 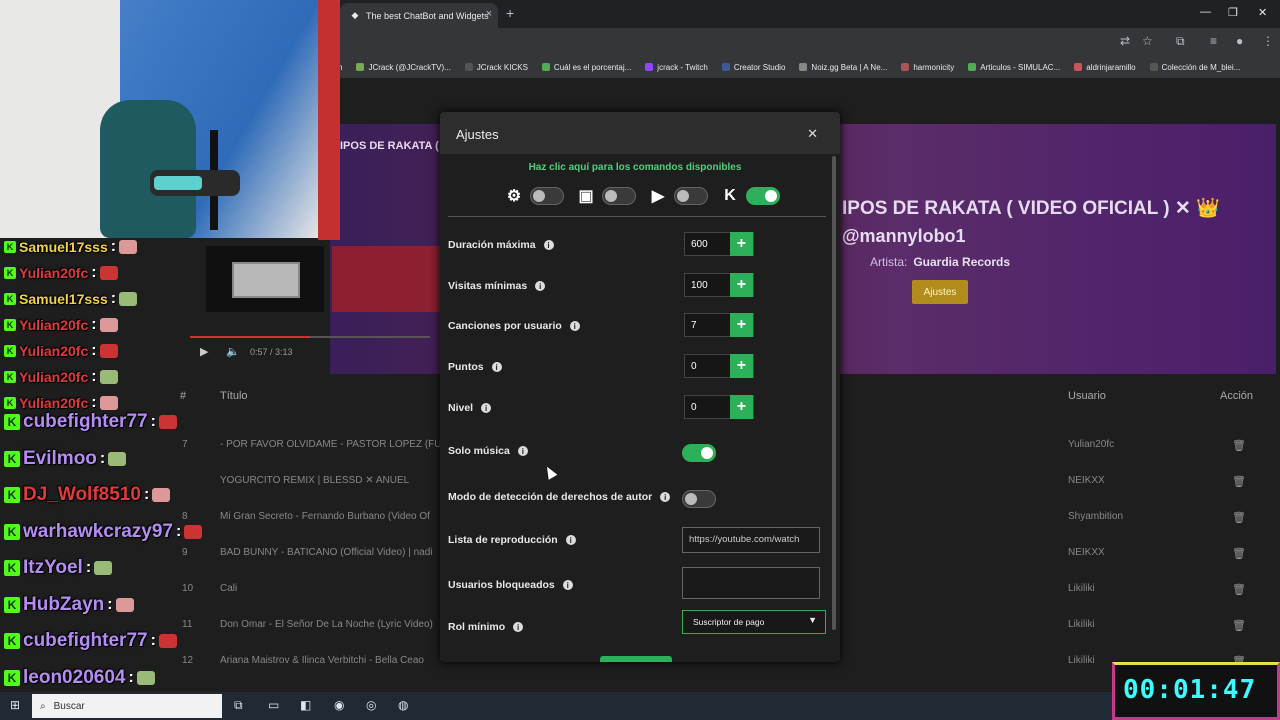 I want to click on chat-username: HubZayn, so click(x=63, y=605).